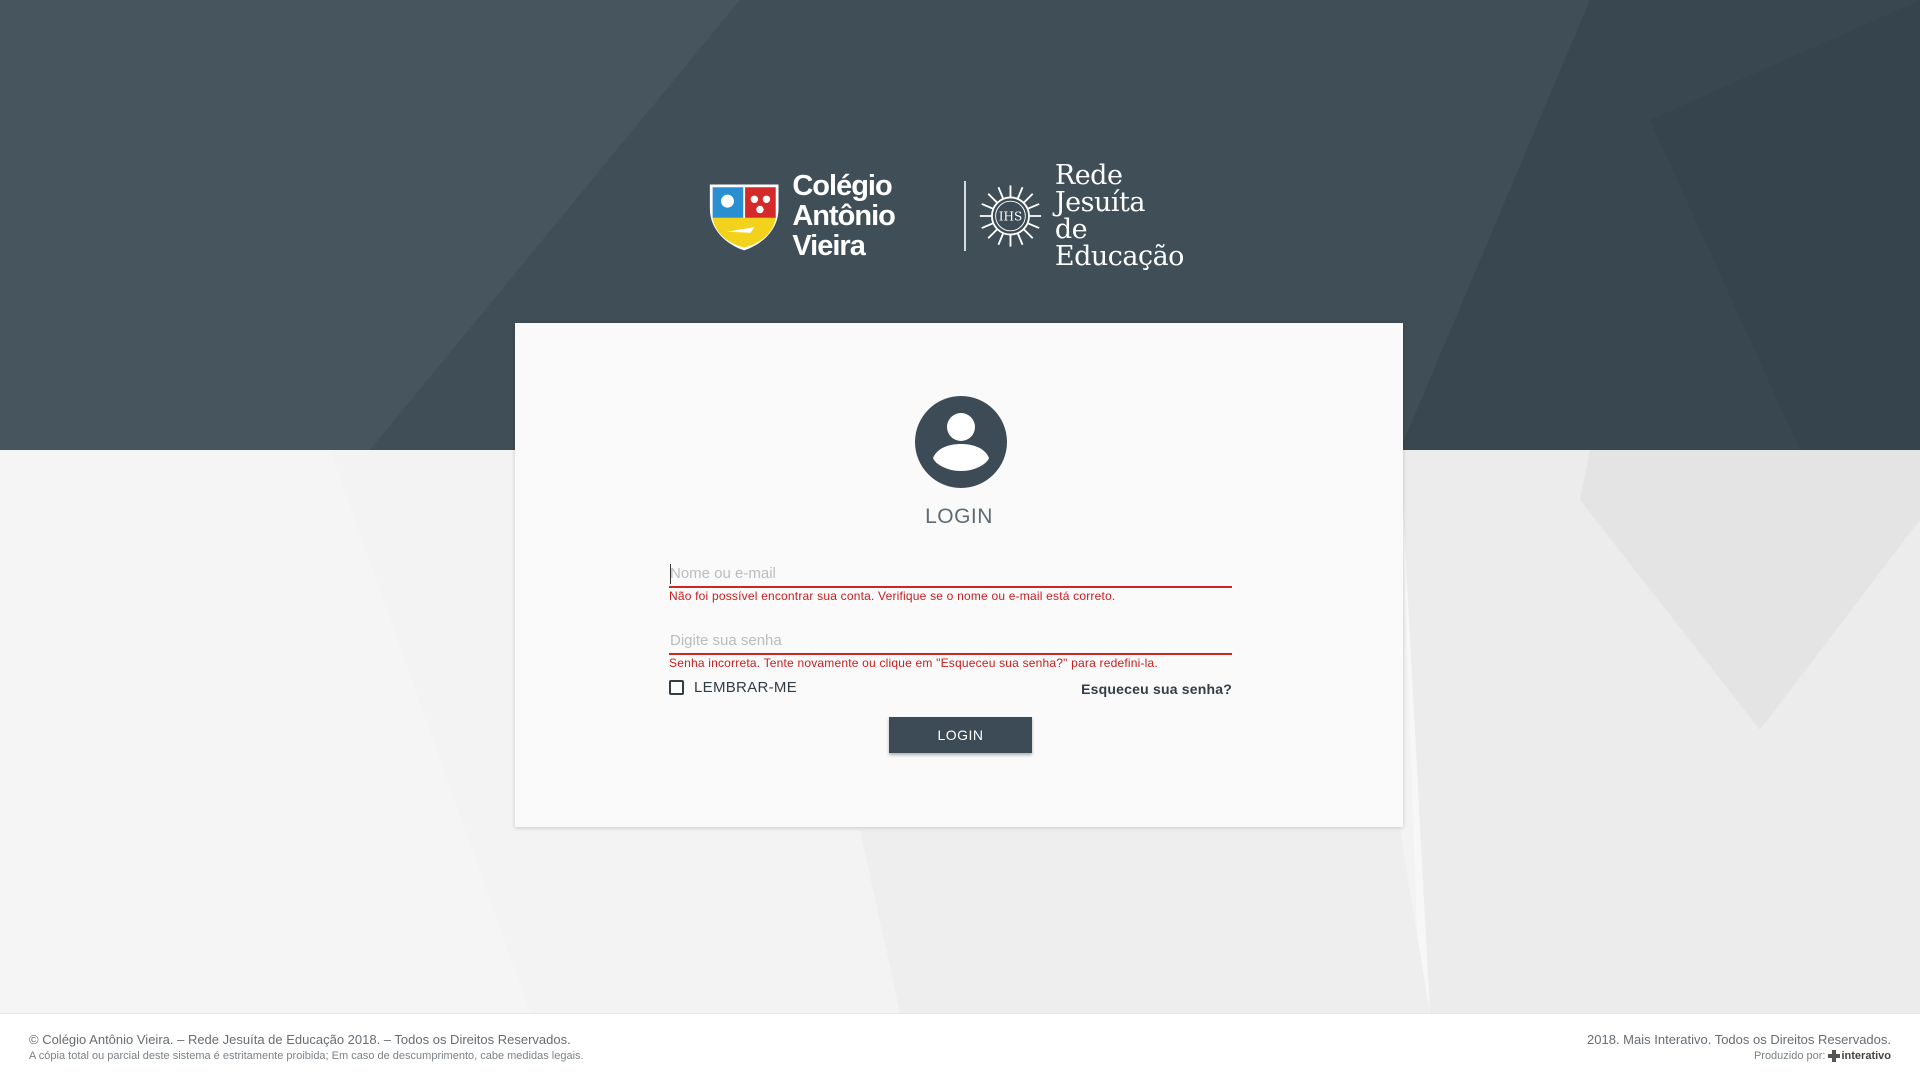 This screenshot has width=1920, height=1080. What do you see at coordinates (842, 186) in the screenshot?
I see `college-name-line1: Colégio` at bounding box center [842, 186].